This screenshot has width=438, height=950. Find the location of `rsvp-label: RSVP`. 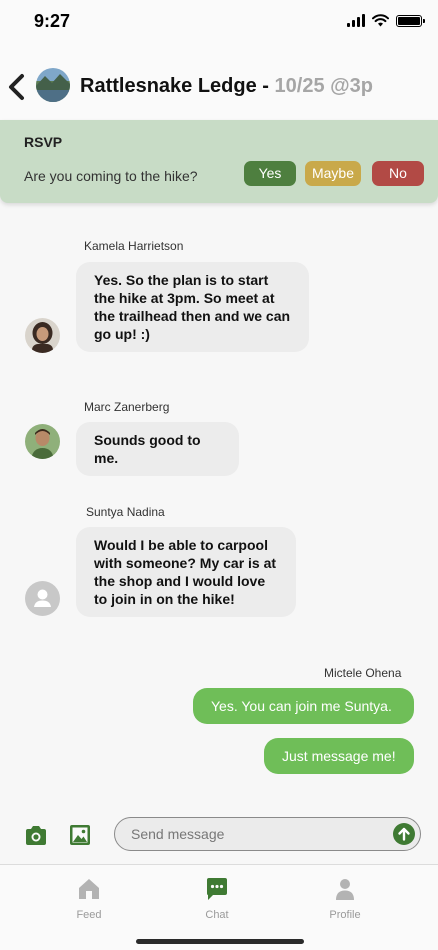

rsvp-label: RSVP is located at coordinates (43, 142).